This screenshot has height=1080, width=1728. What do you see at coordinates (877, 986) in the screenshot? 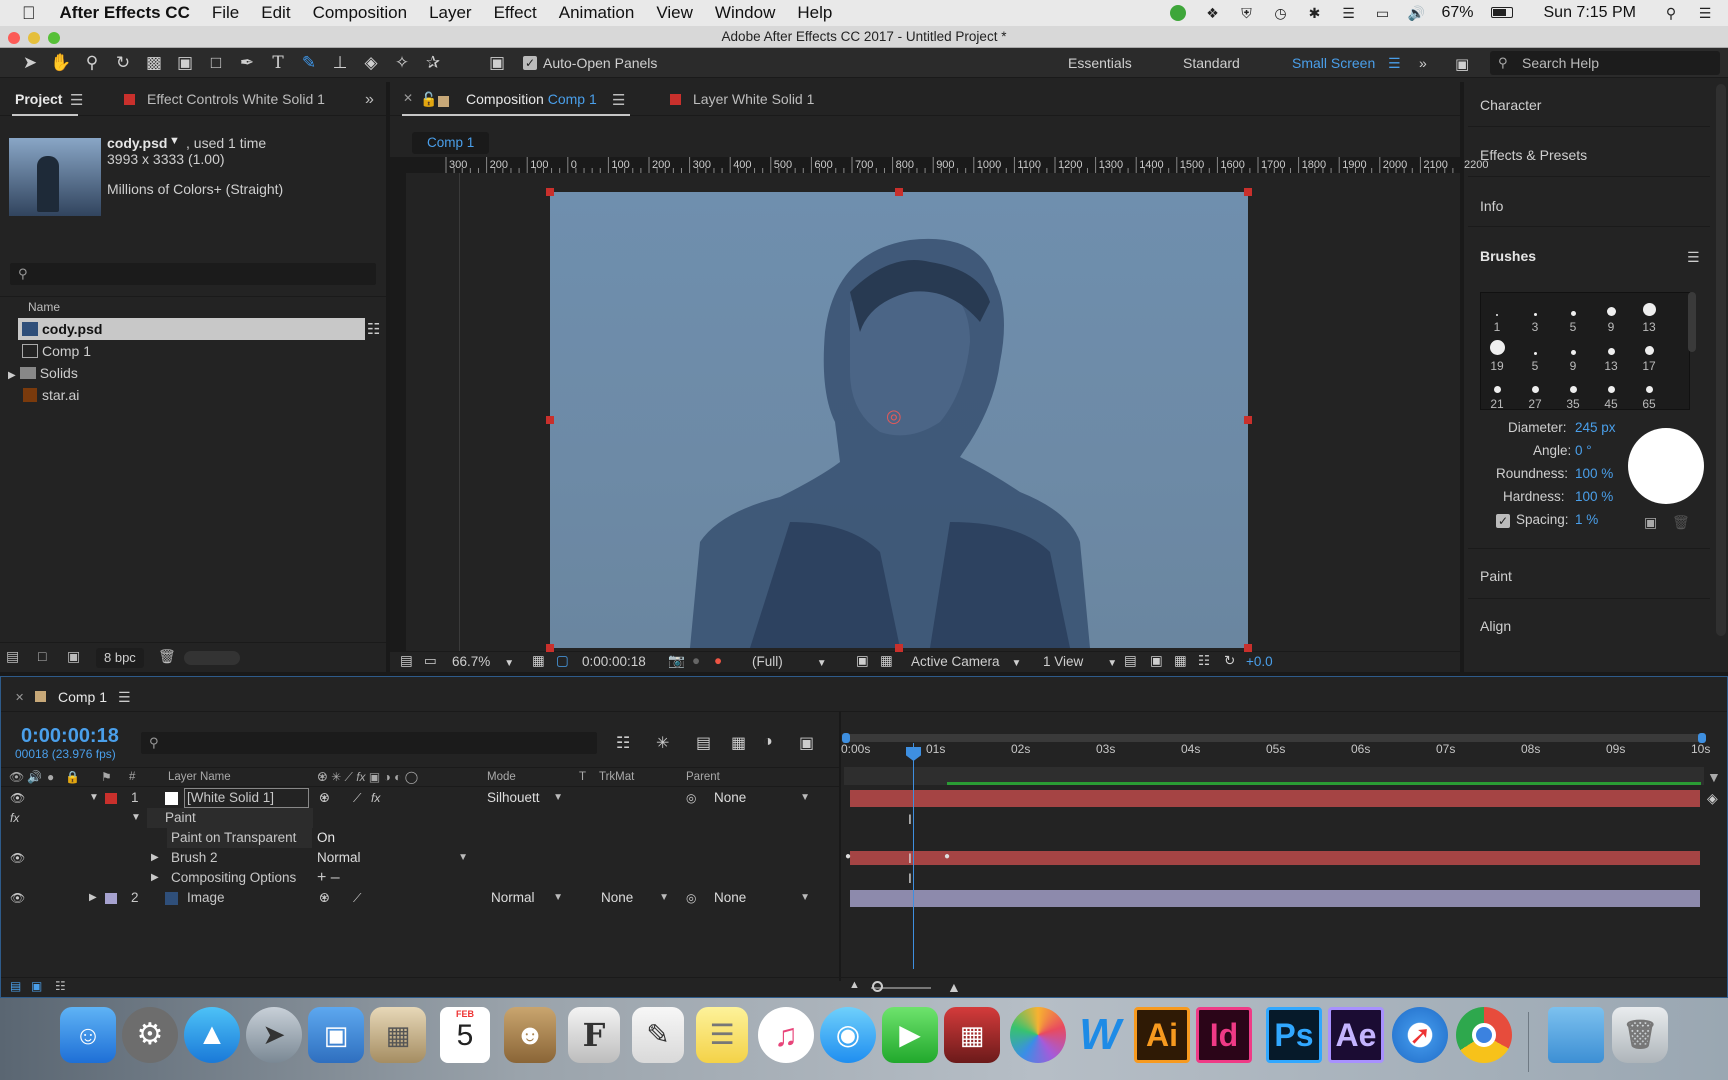
I see `timeline-zoom-slider-handle` at bounding box center [877, 986].